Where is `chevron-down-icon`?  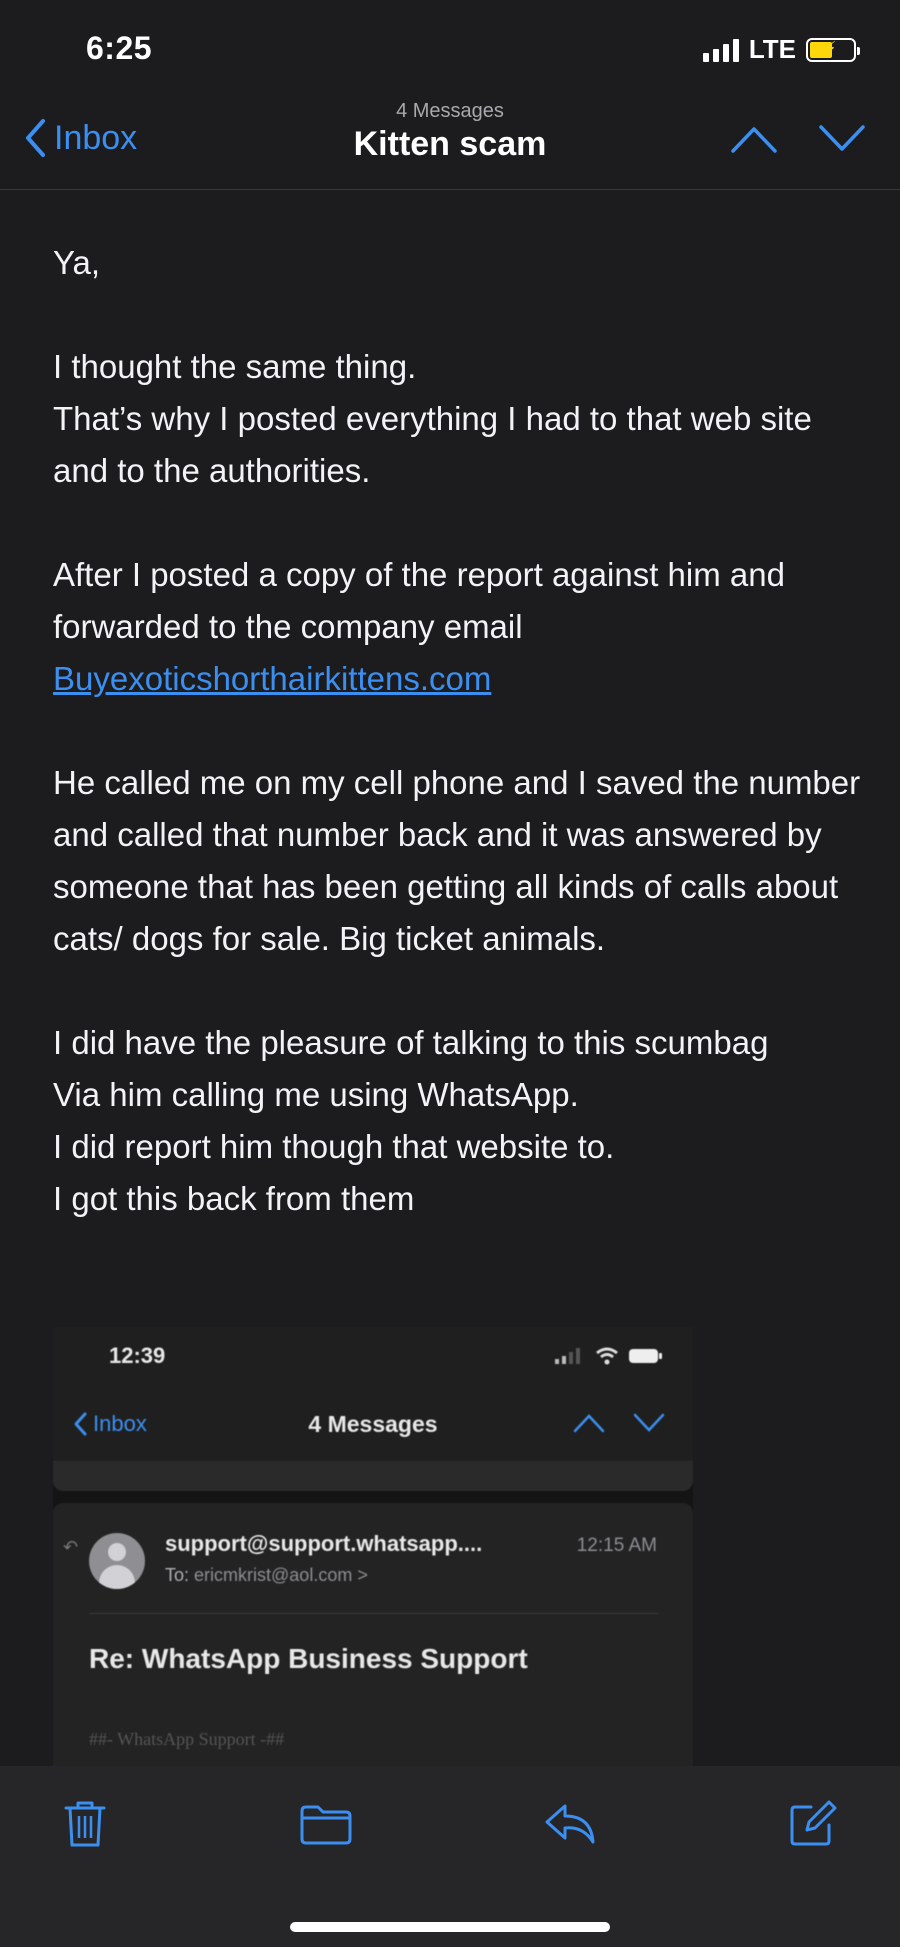 chevron-down-icon is located at coordinates (649, 1422).